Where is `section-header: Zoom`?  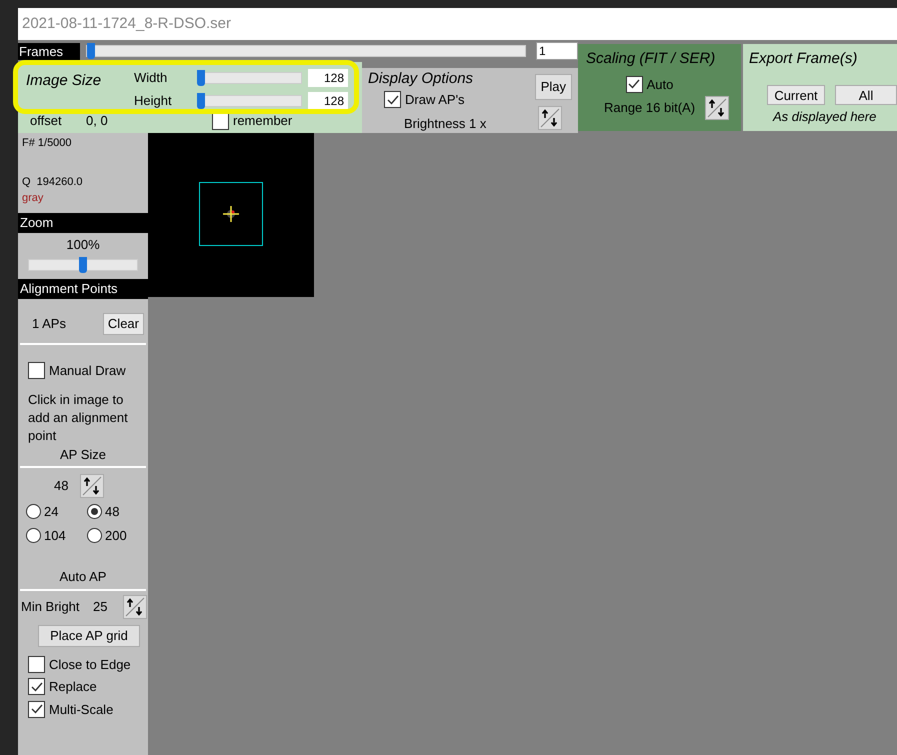
section-header: Zoom is located at coordinates (83, 223).